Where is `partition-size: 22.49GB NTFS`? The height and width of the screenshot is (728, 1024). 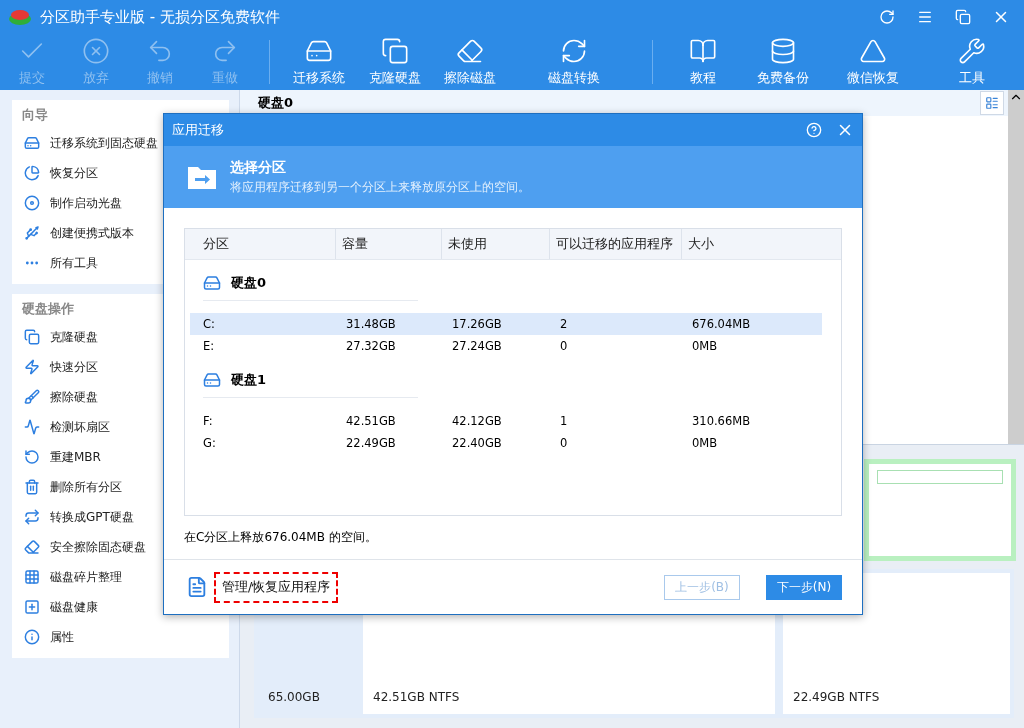
partition-size: 22.49GB NTFS is located at coordinates (837, 697).